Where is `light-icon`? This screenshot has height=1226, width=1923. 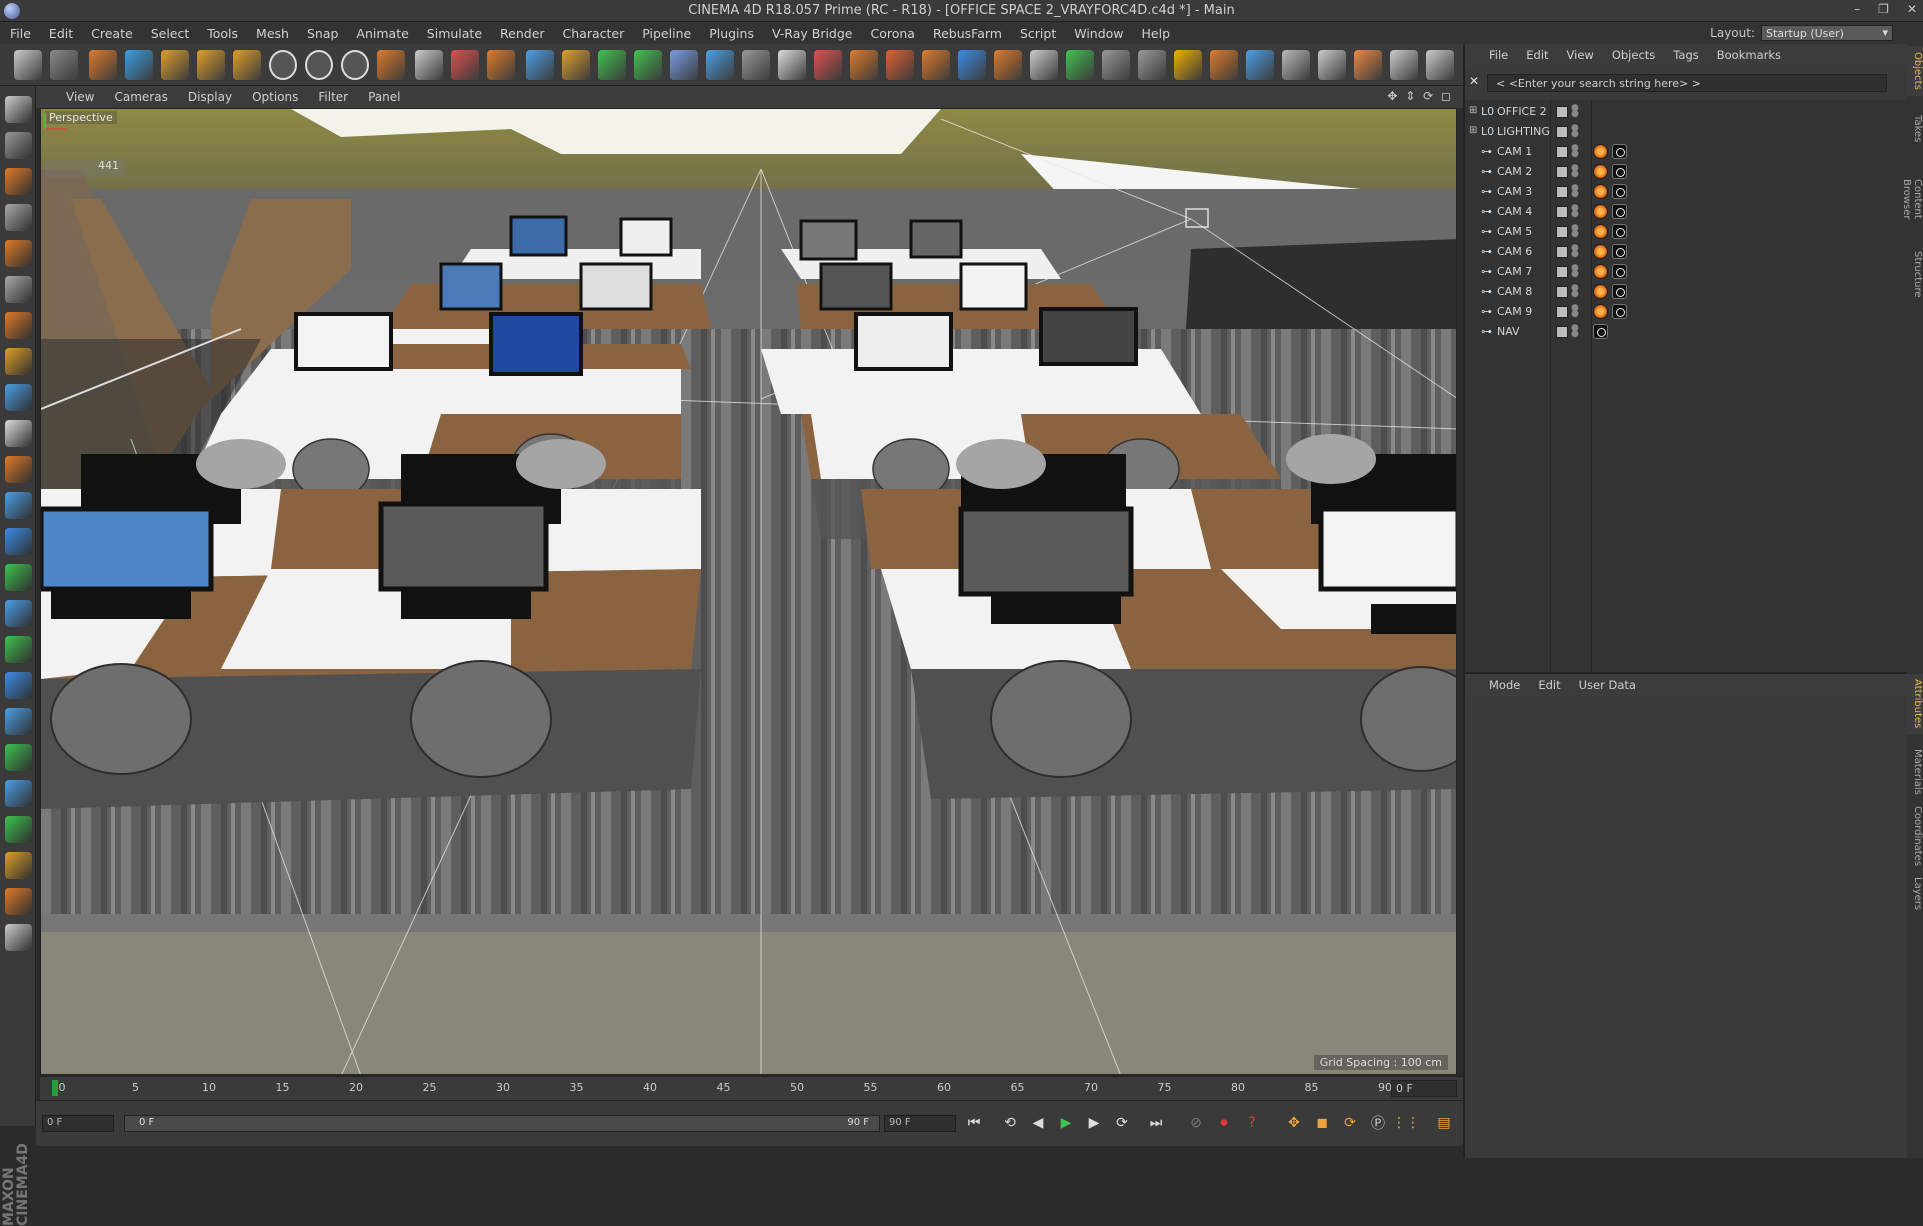 light-icon is located at coordinates (791, 65).